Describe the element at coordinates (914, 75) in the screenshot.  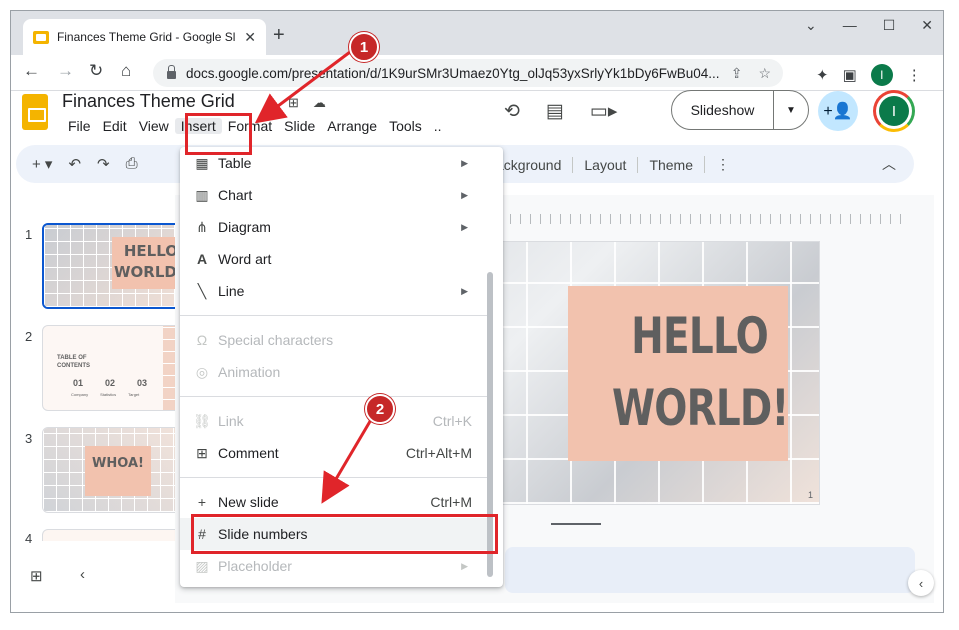
I see `more-menu-icon: ⋮` at that location.